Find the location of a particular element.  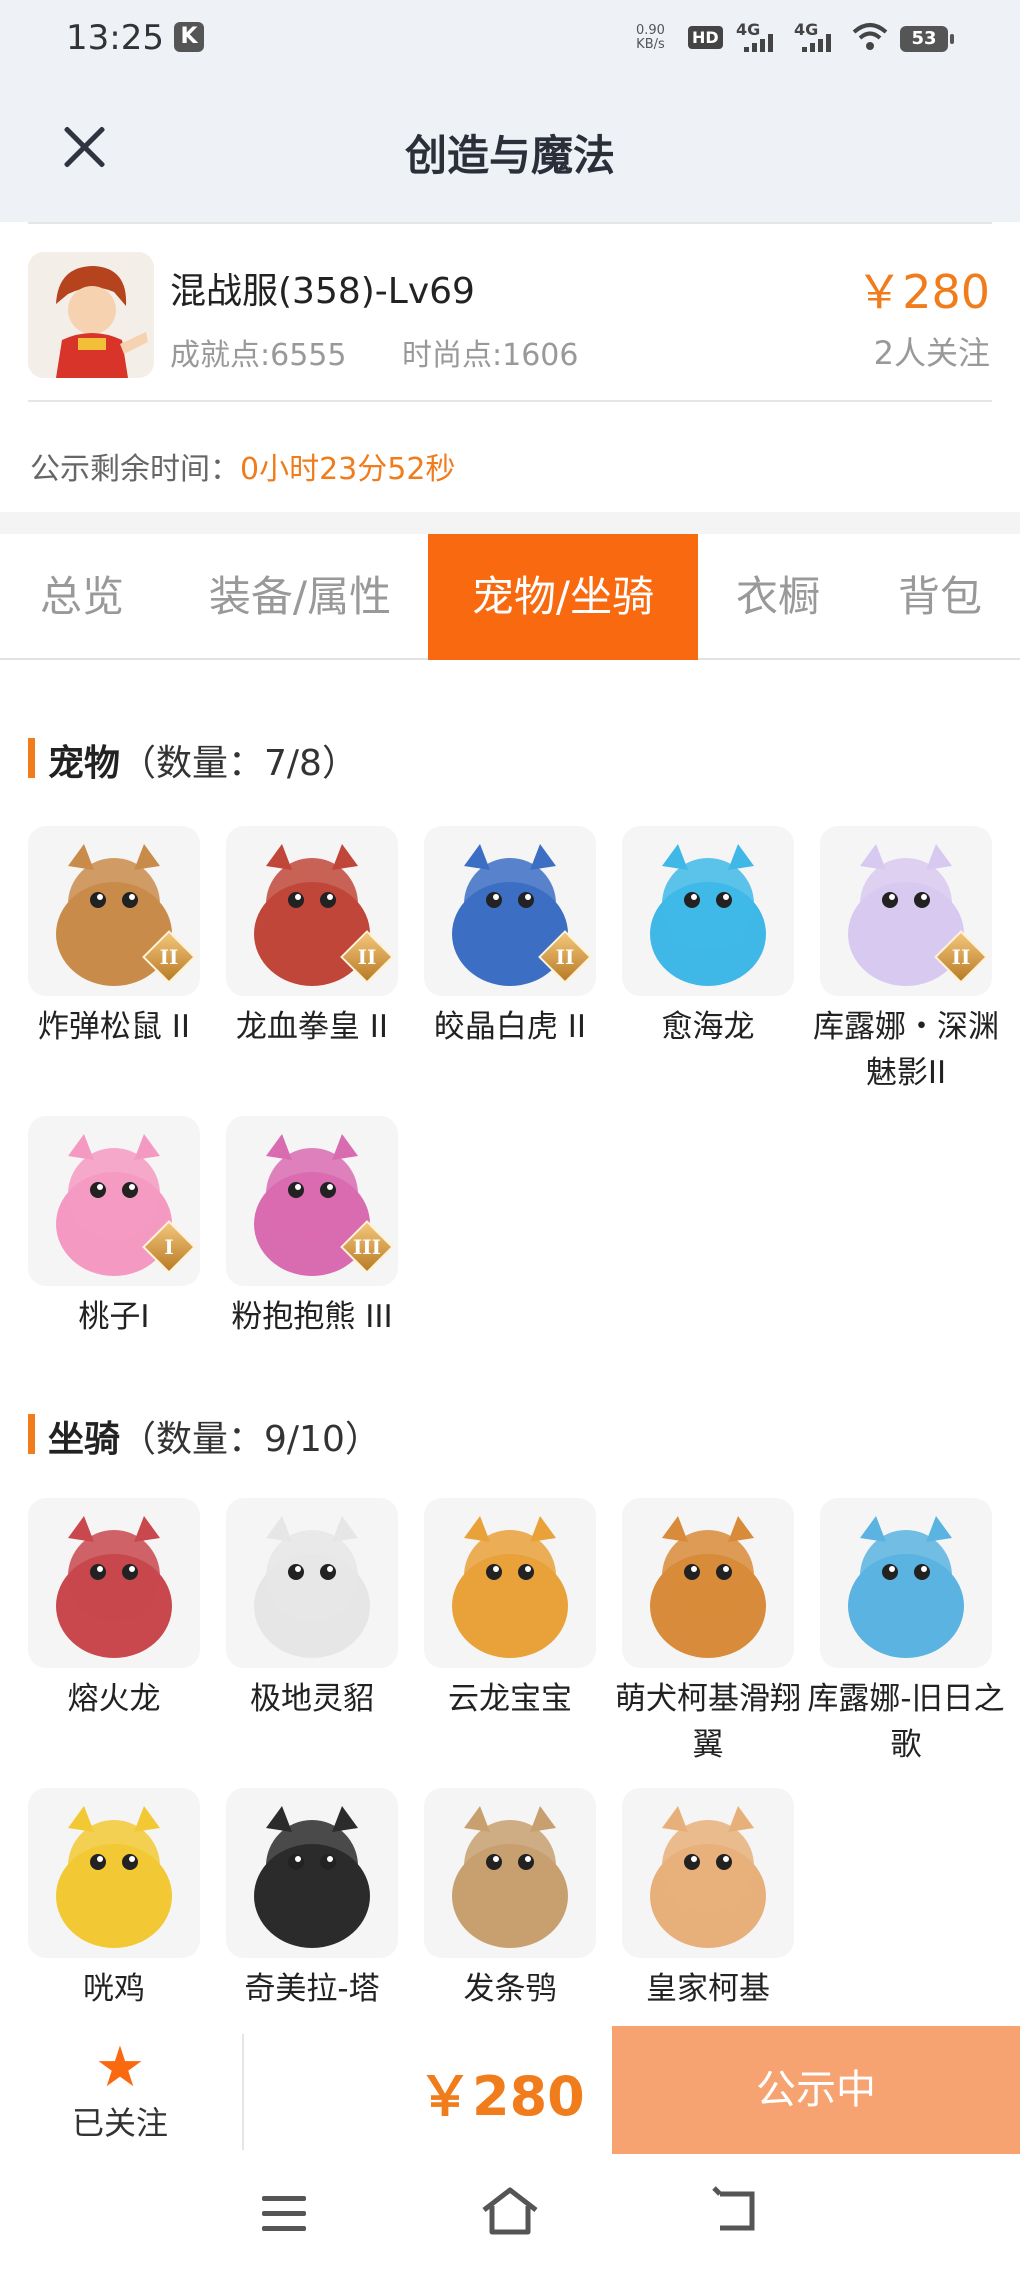

status-bar: 13:25 K 0.90 KB/s HD 4G 4G 53 is located at coordinates (510, 40).